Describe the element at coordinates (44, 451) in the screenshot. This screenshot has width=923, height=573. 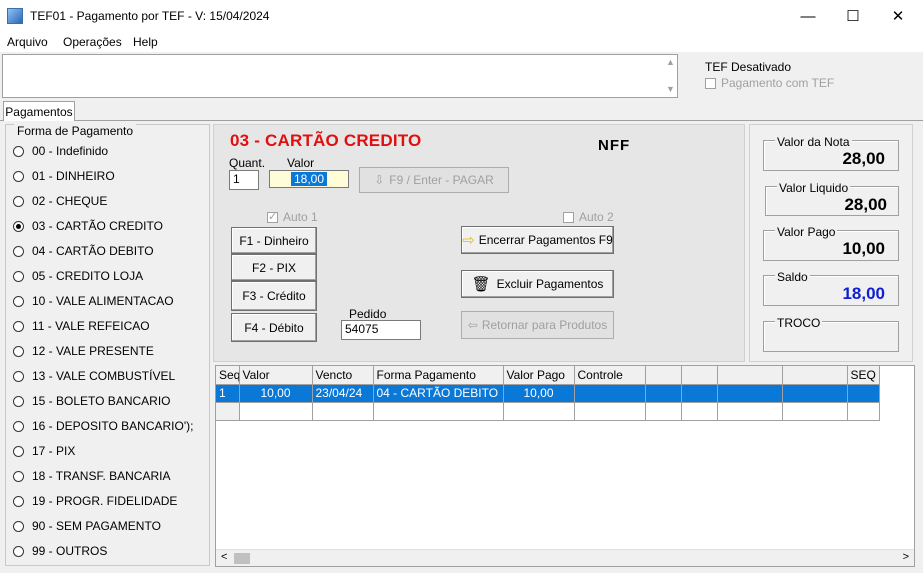
I see `forma-option: 17 - PIX` at that location.